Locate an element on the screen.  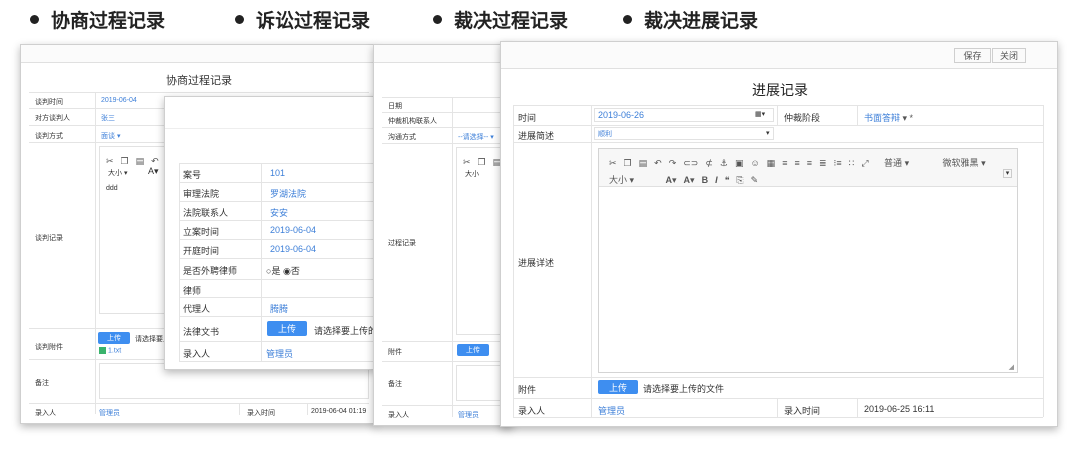
progress-recorder-value: 管理员 is located at coordinates (612, 411).